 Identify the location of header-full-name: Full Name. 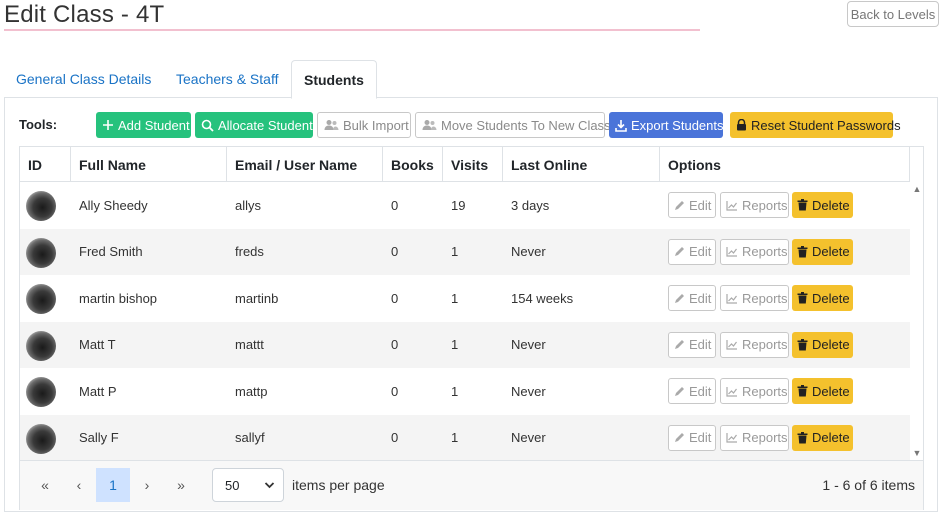
(149, 164).